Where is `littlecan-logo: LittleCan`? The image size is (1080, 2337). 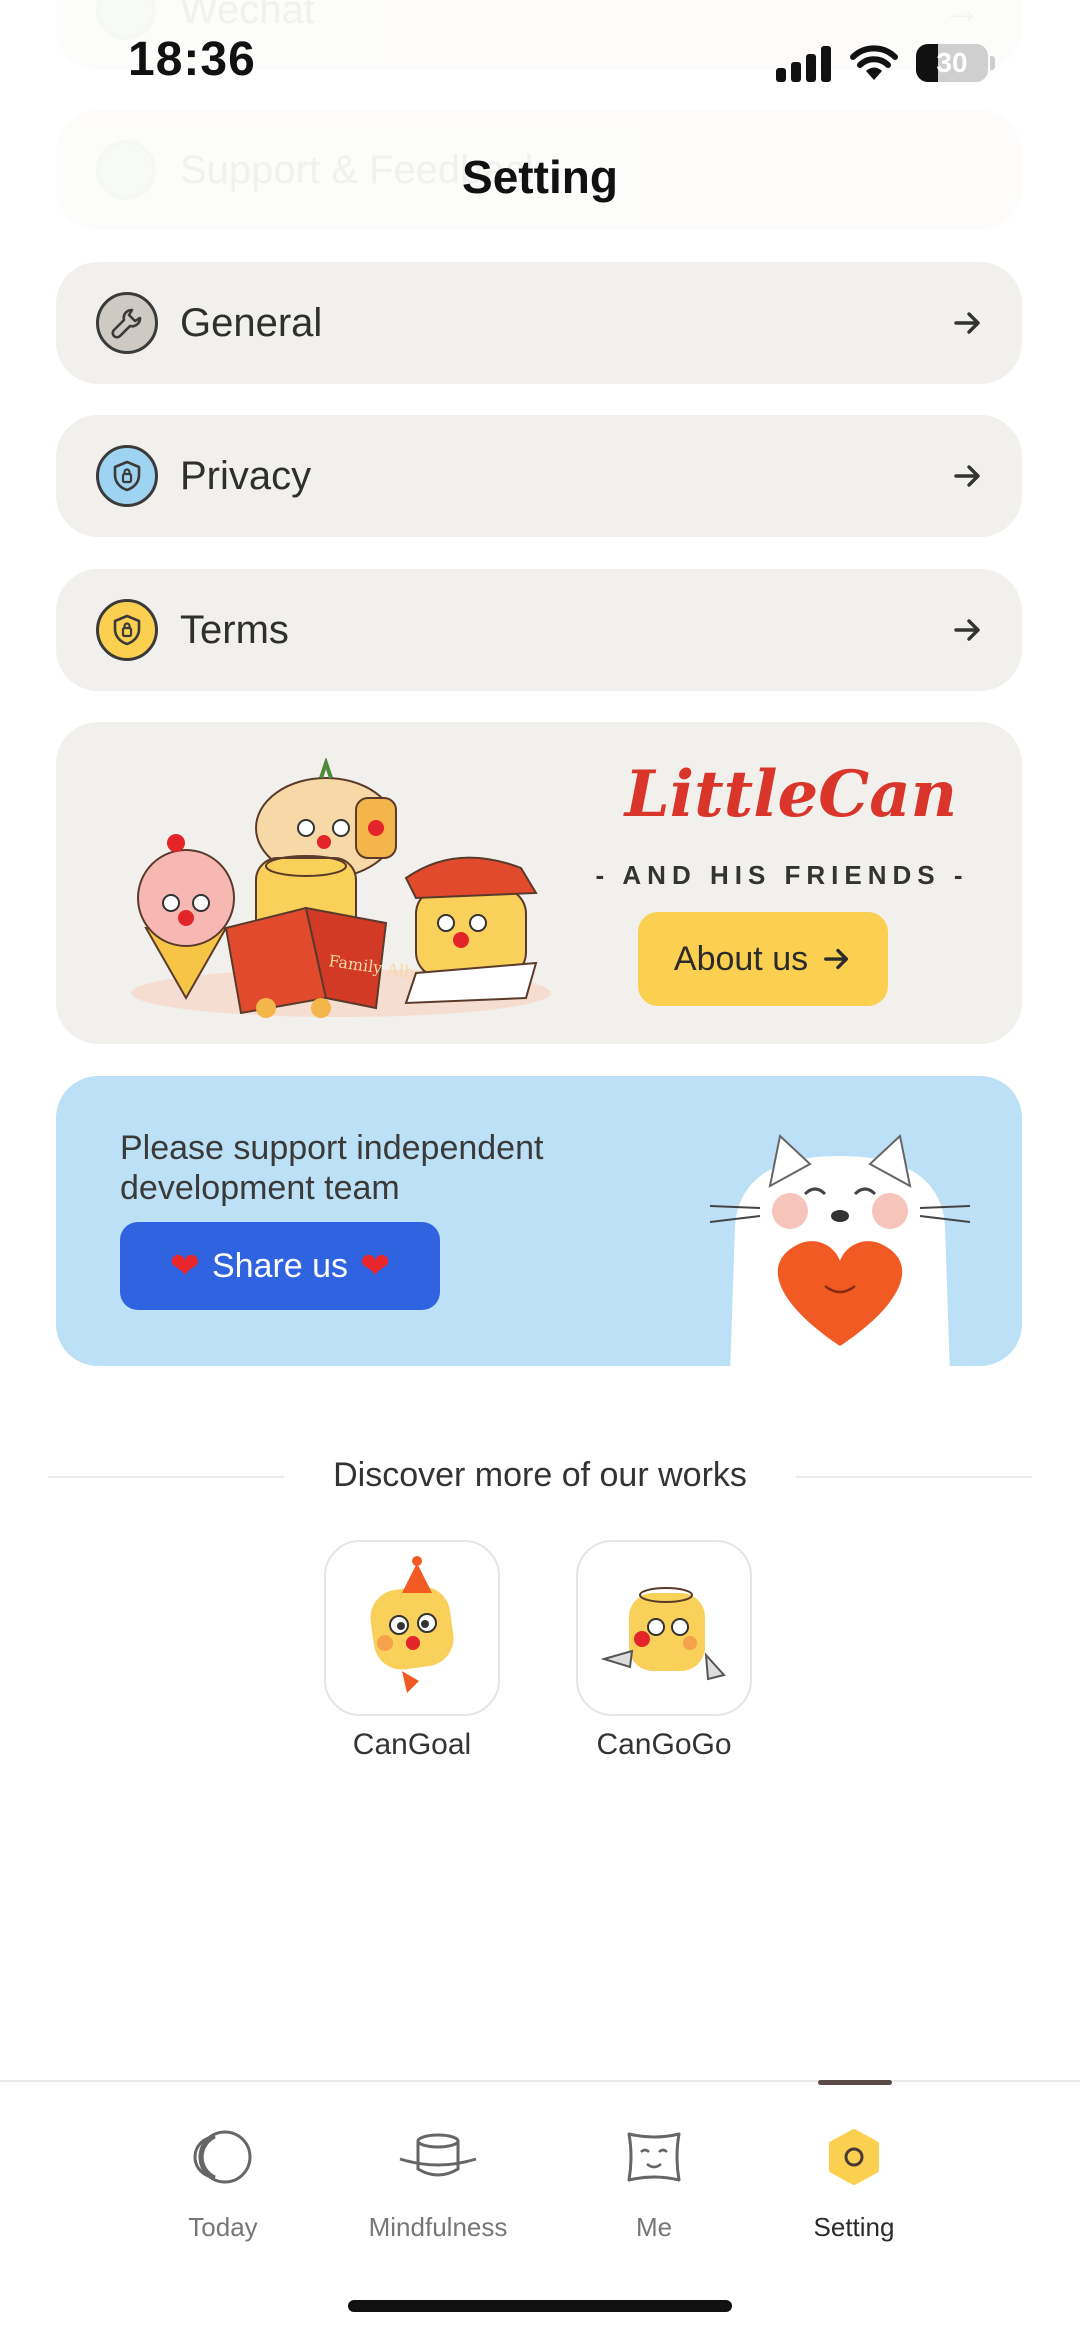 littlecan-logo: LittleCan is located at coordinates (790, 794).